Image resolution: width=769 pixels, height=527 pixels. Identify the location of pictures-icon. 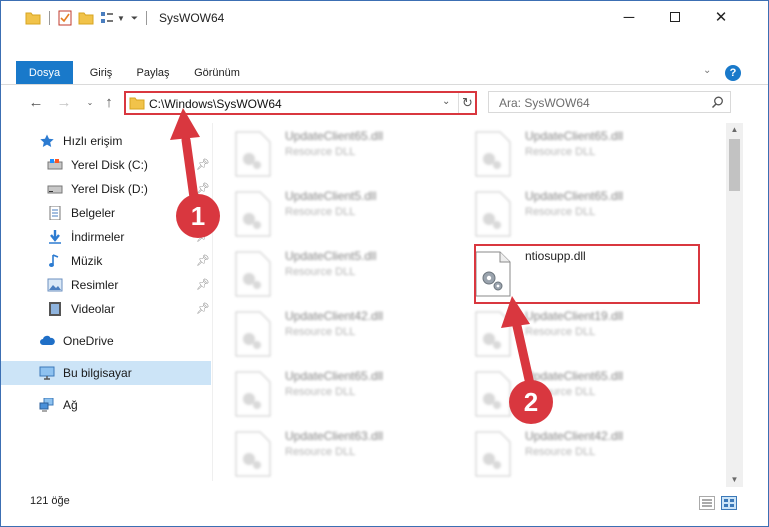
(55, 285).